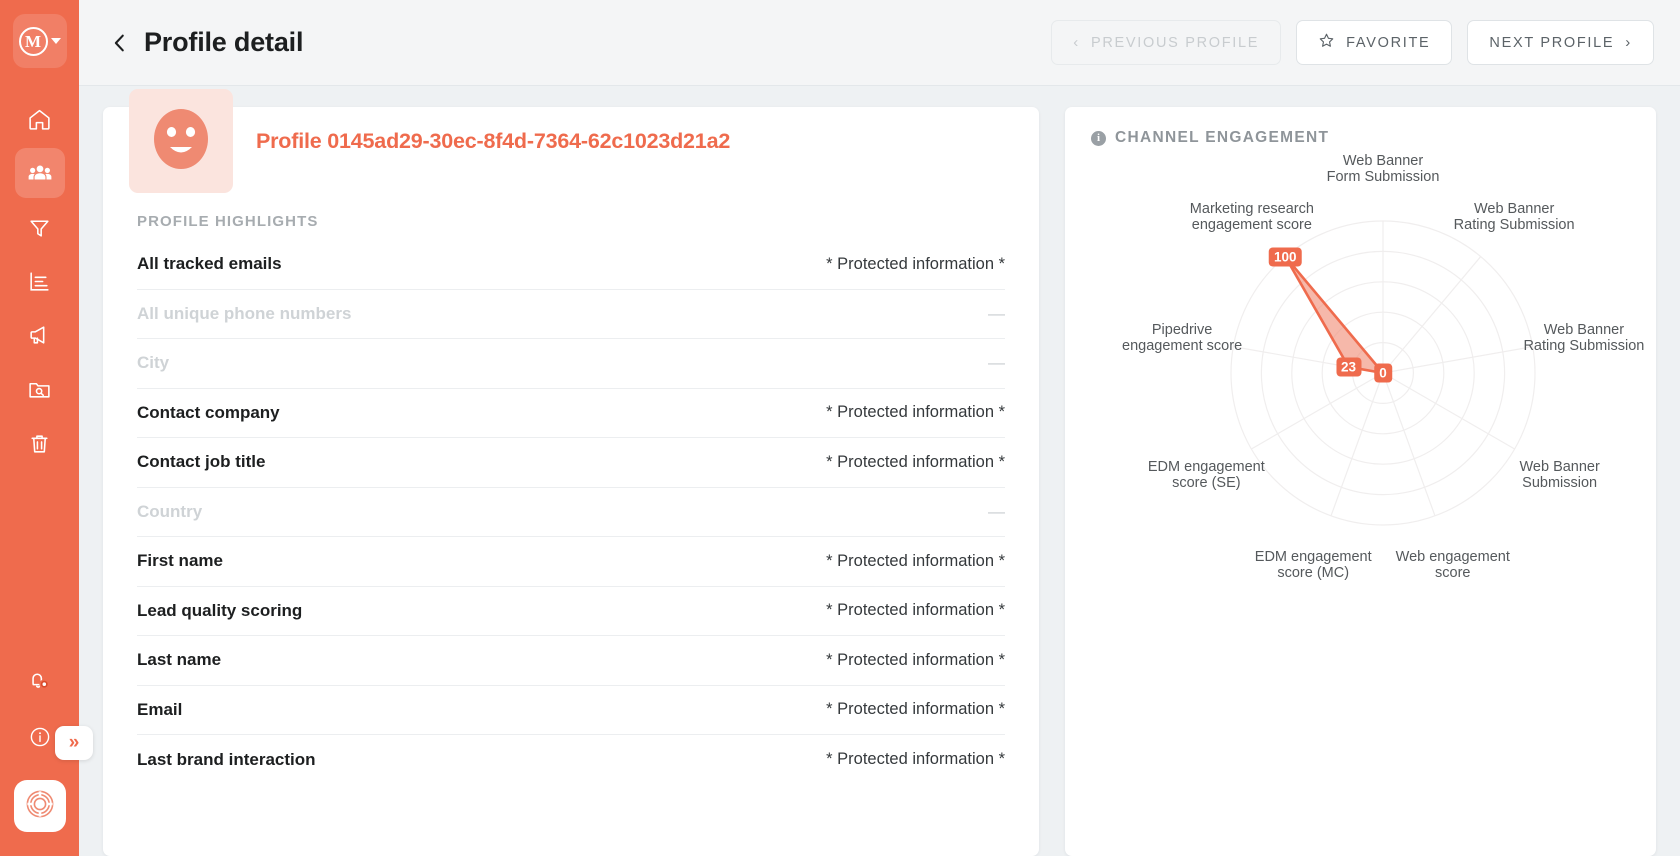 The height and width of the screenshot is (856, 1680). Describe the element at coordinates (1552, 42) in the screenshot. I see `next-profile-label: NEXT PROFILE` at that location.